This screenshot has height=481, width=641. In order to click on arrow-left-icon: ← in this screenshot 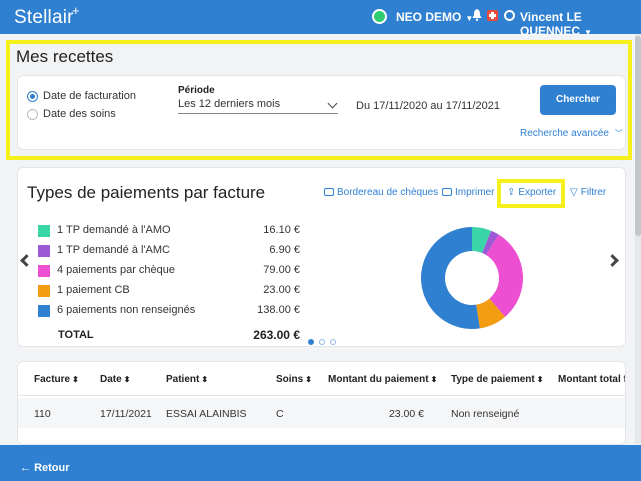, I will do `click(25, 468)`.